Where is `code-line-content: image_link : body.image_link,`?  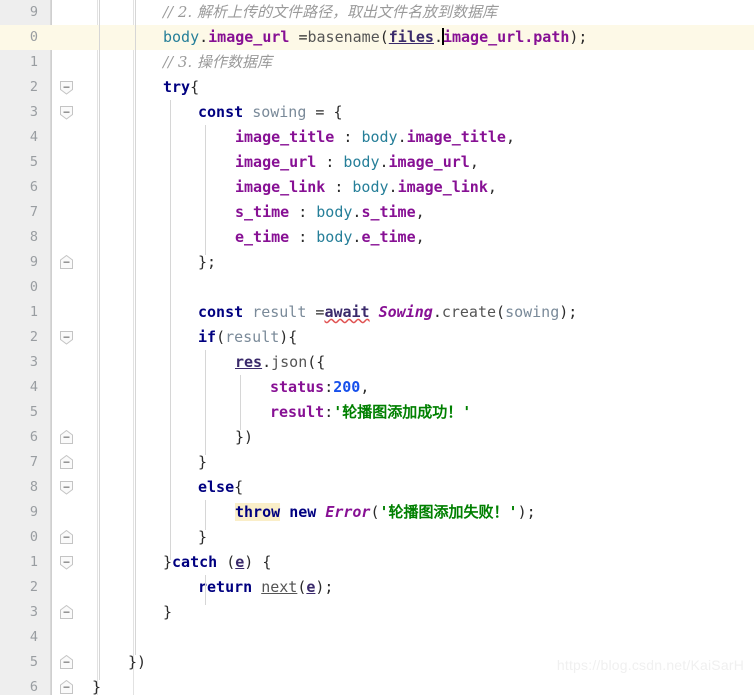
code-line-content: image_link : body.image_link, is located at coordinates (366, 187).